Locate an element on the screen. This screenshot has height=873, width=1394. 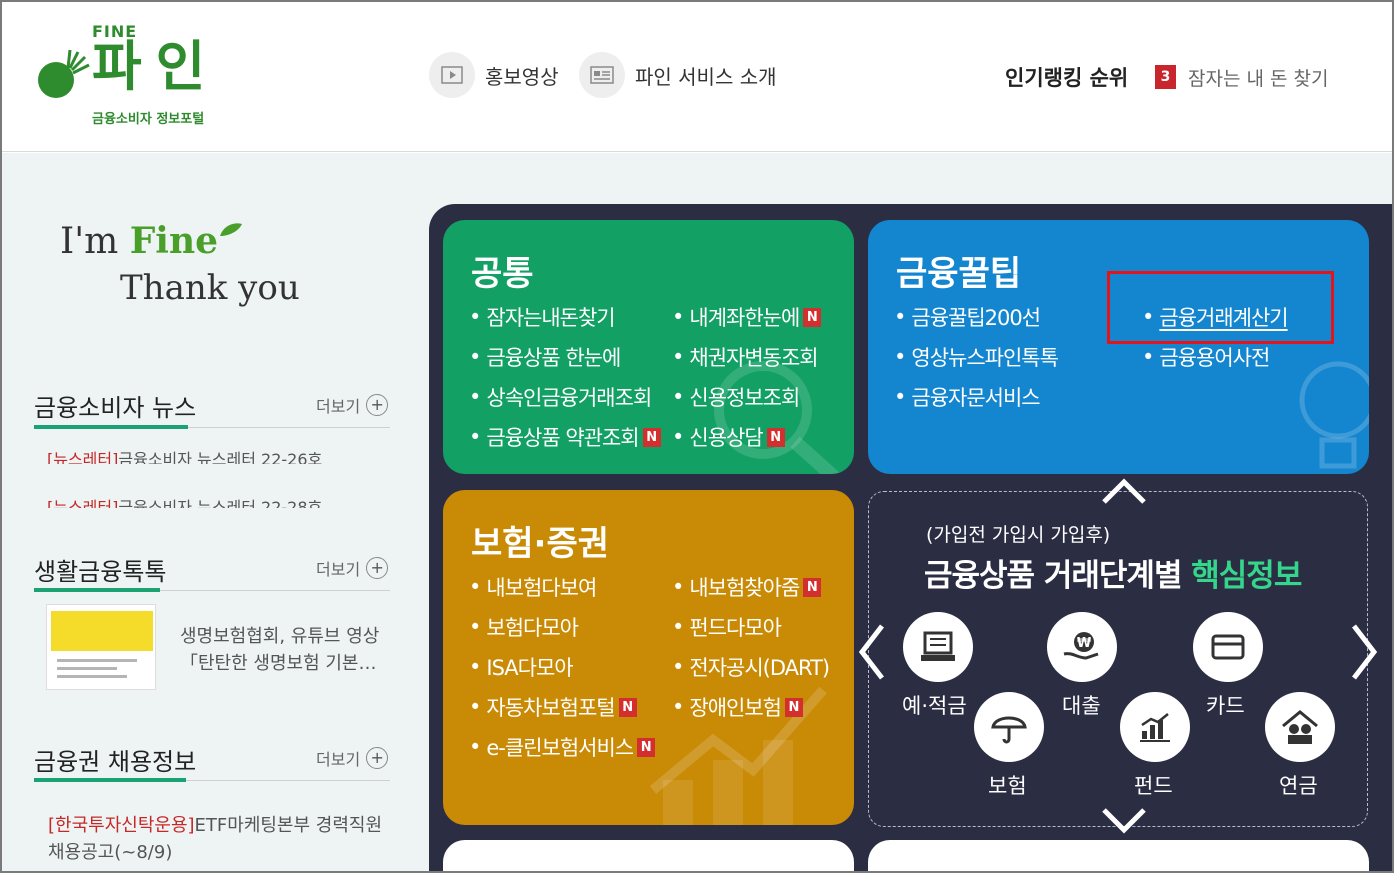
loan-icon: ₩ is located at coordinates (1082, 647).